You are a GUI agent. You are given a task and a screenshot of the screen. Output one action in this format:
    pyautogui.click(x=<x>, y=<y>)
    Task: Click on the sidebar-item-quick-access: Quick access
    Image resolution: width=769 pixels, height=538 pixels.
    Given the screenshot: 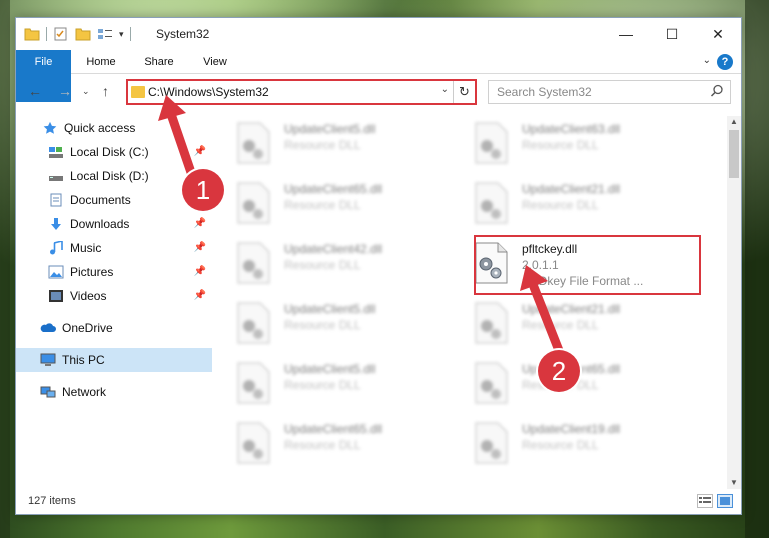 What is the action you would take?
    pyautogui.click(x=114, y=128)
    